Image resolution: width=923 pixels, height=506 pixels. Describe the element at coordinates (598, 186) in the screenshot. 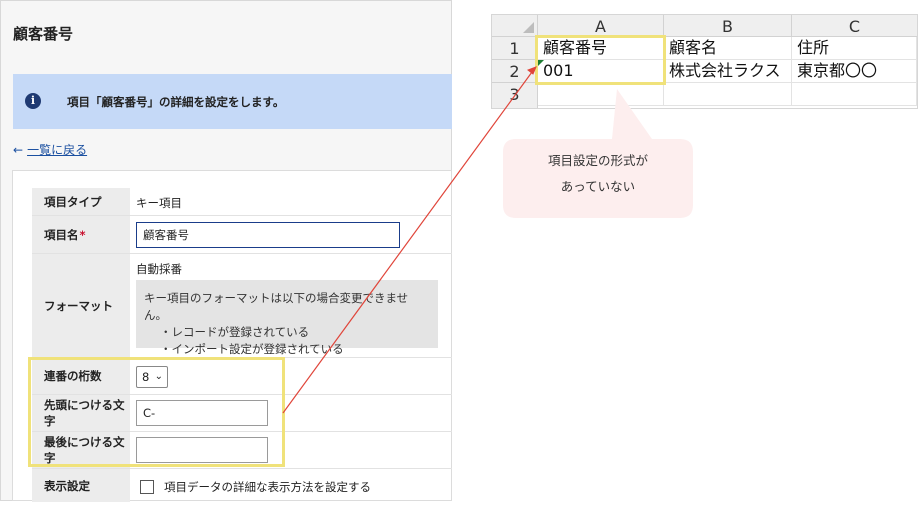

I see `callout-line-2: あっていない` at that location.